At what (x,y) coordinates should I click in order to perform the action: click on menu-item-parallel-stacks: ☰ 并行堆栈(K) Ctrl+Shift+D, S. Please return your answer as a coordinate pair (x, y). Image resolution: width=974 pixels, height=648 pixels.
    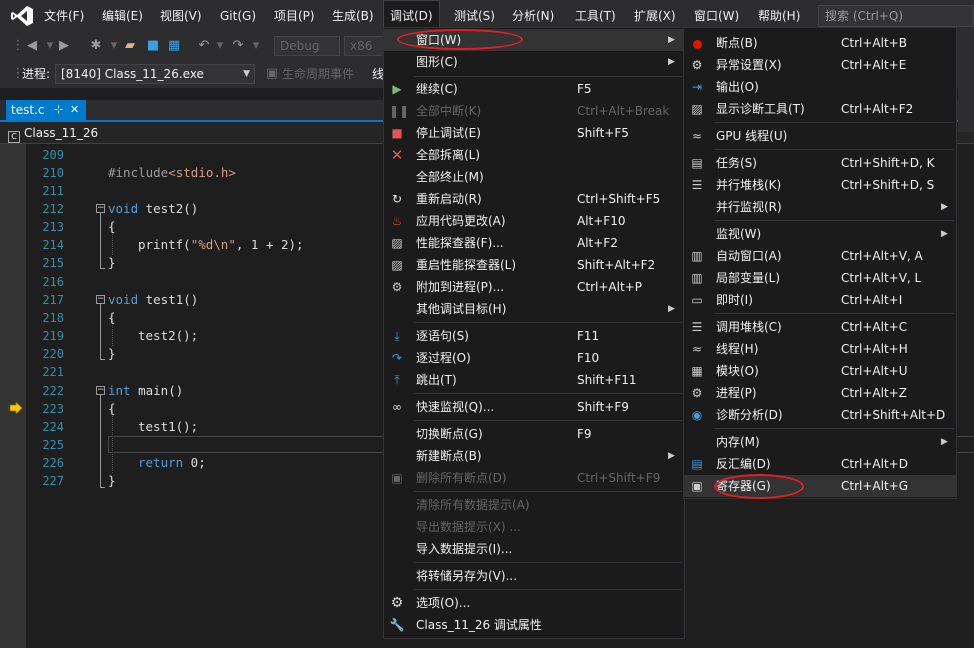
    Looking at the image, I should click on (820, 185).